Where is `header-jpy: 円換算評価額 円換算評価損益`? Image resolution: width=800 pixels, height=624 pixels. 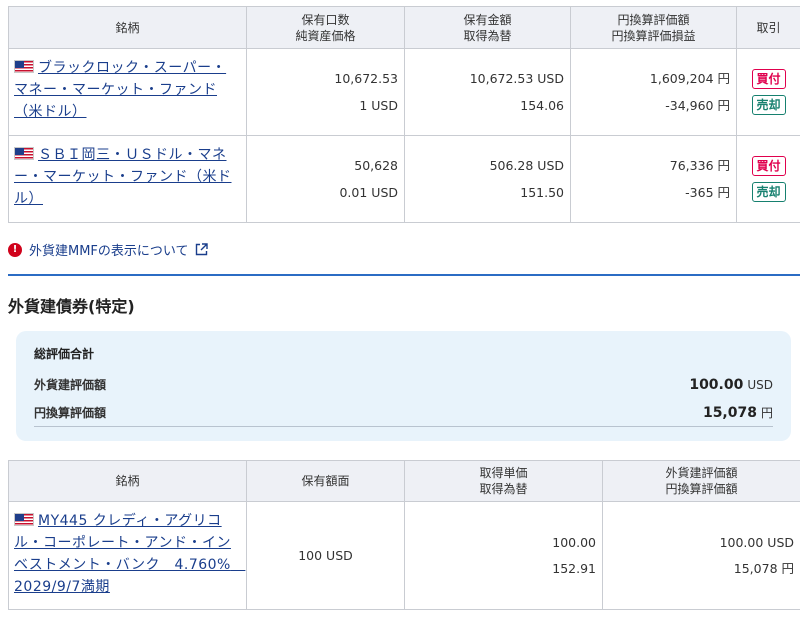 header-jpy: 円換算評価額 円換算評価損益 is located at coordinates (653, 27).